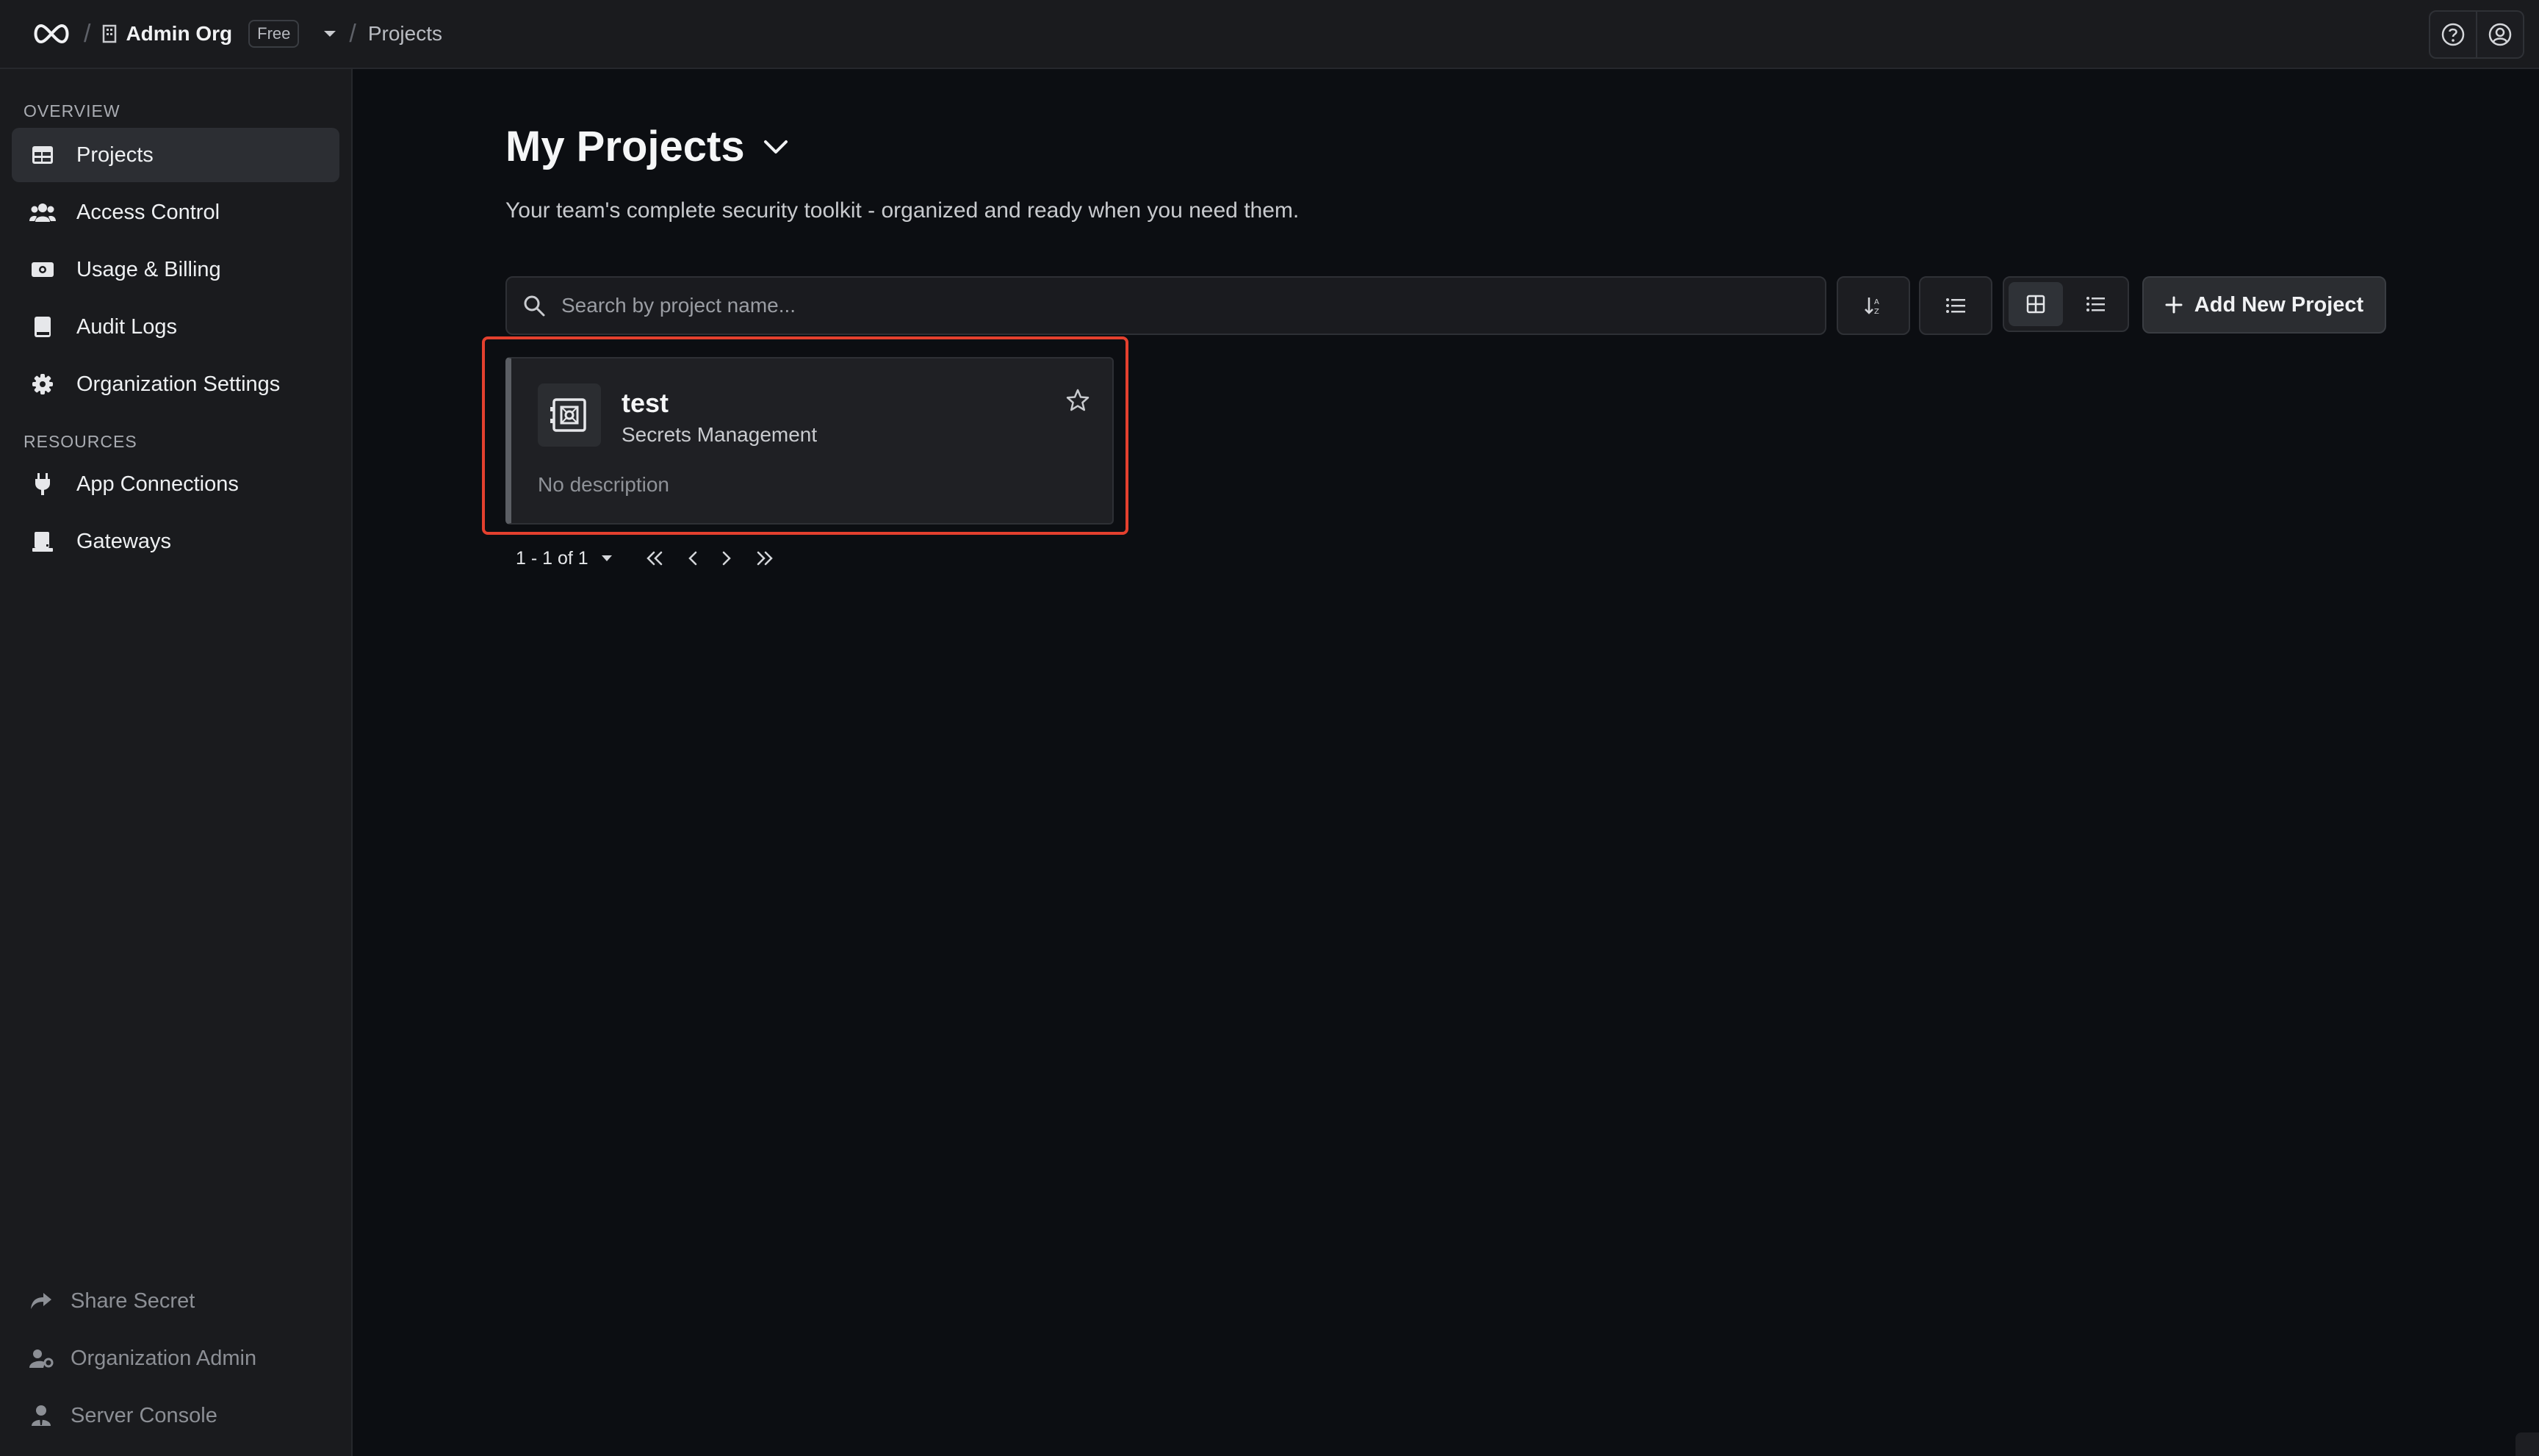 The image size is (2539, 1456). I want to click on project-description: No description, so click(603, 484).